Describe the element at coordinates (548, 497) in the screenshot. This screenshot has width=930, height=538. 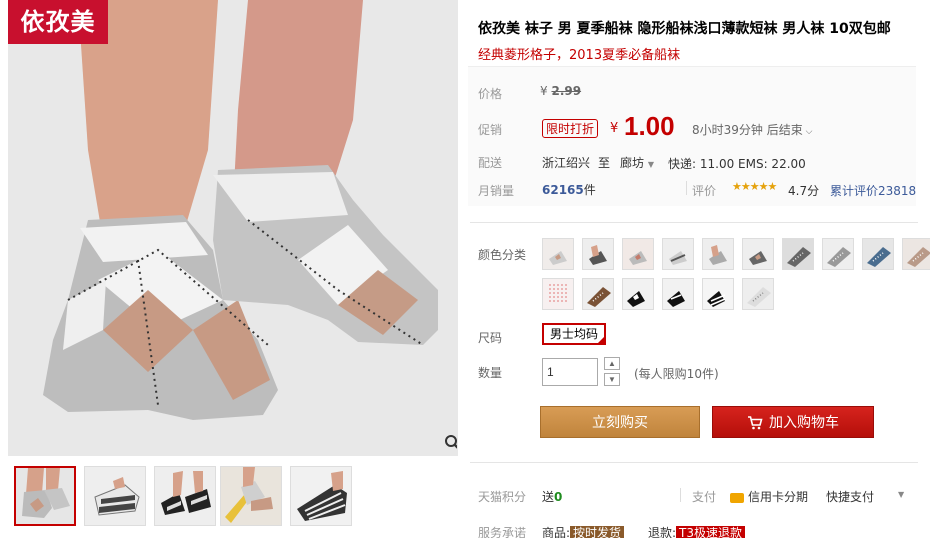
I see `points-give: 送` at that location.